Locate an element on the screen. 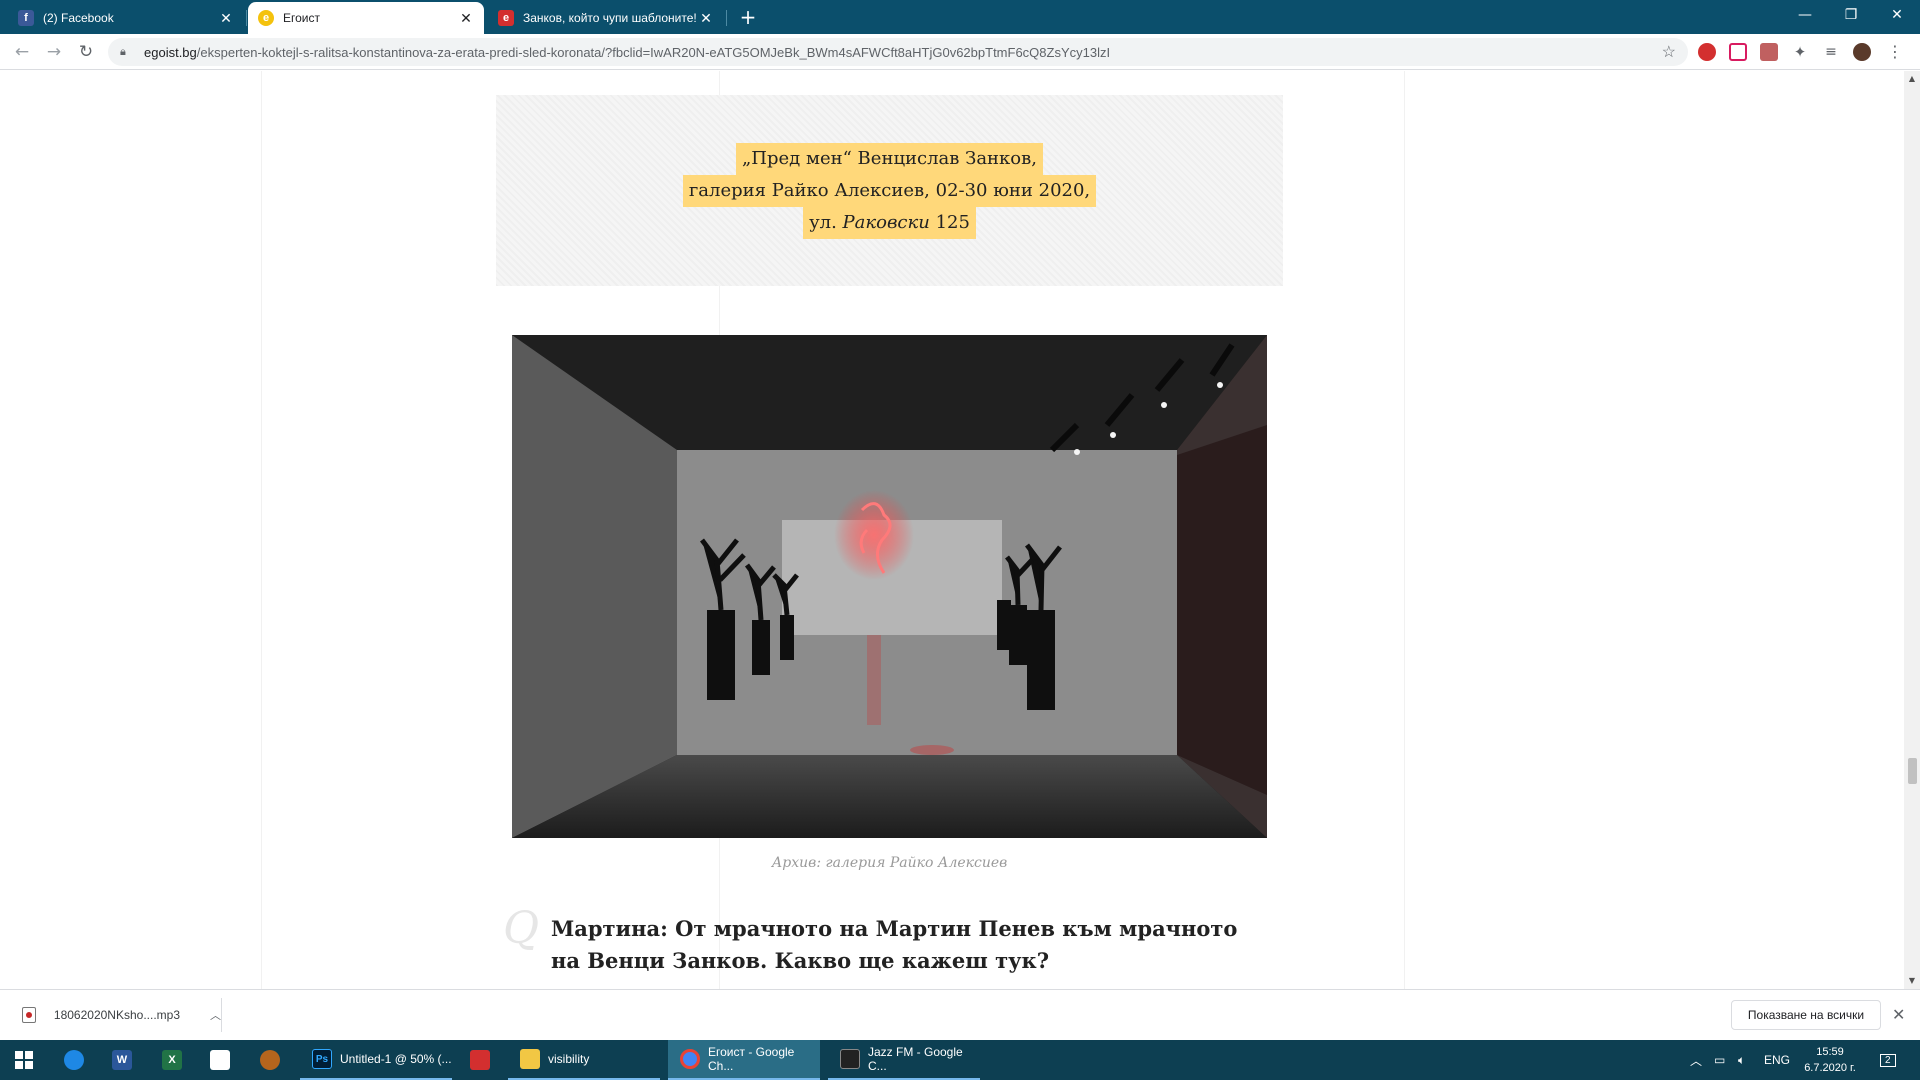  scrollbar-thumb is located at coordinates (1912, 771).